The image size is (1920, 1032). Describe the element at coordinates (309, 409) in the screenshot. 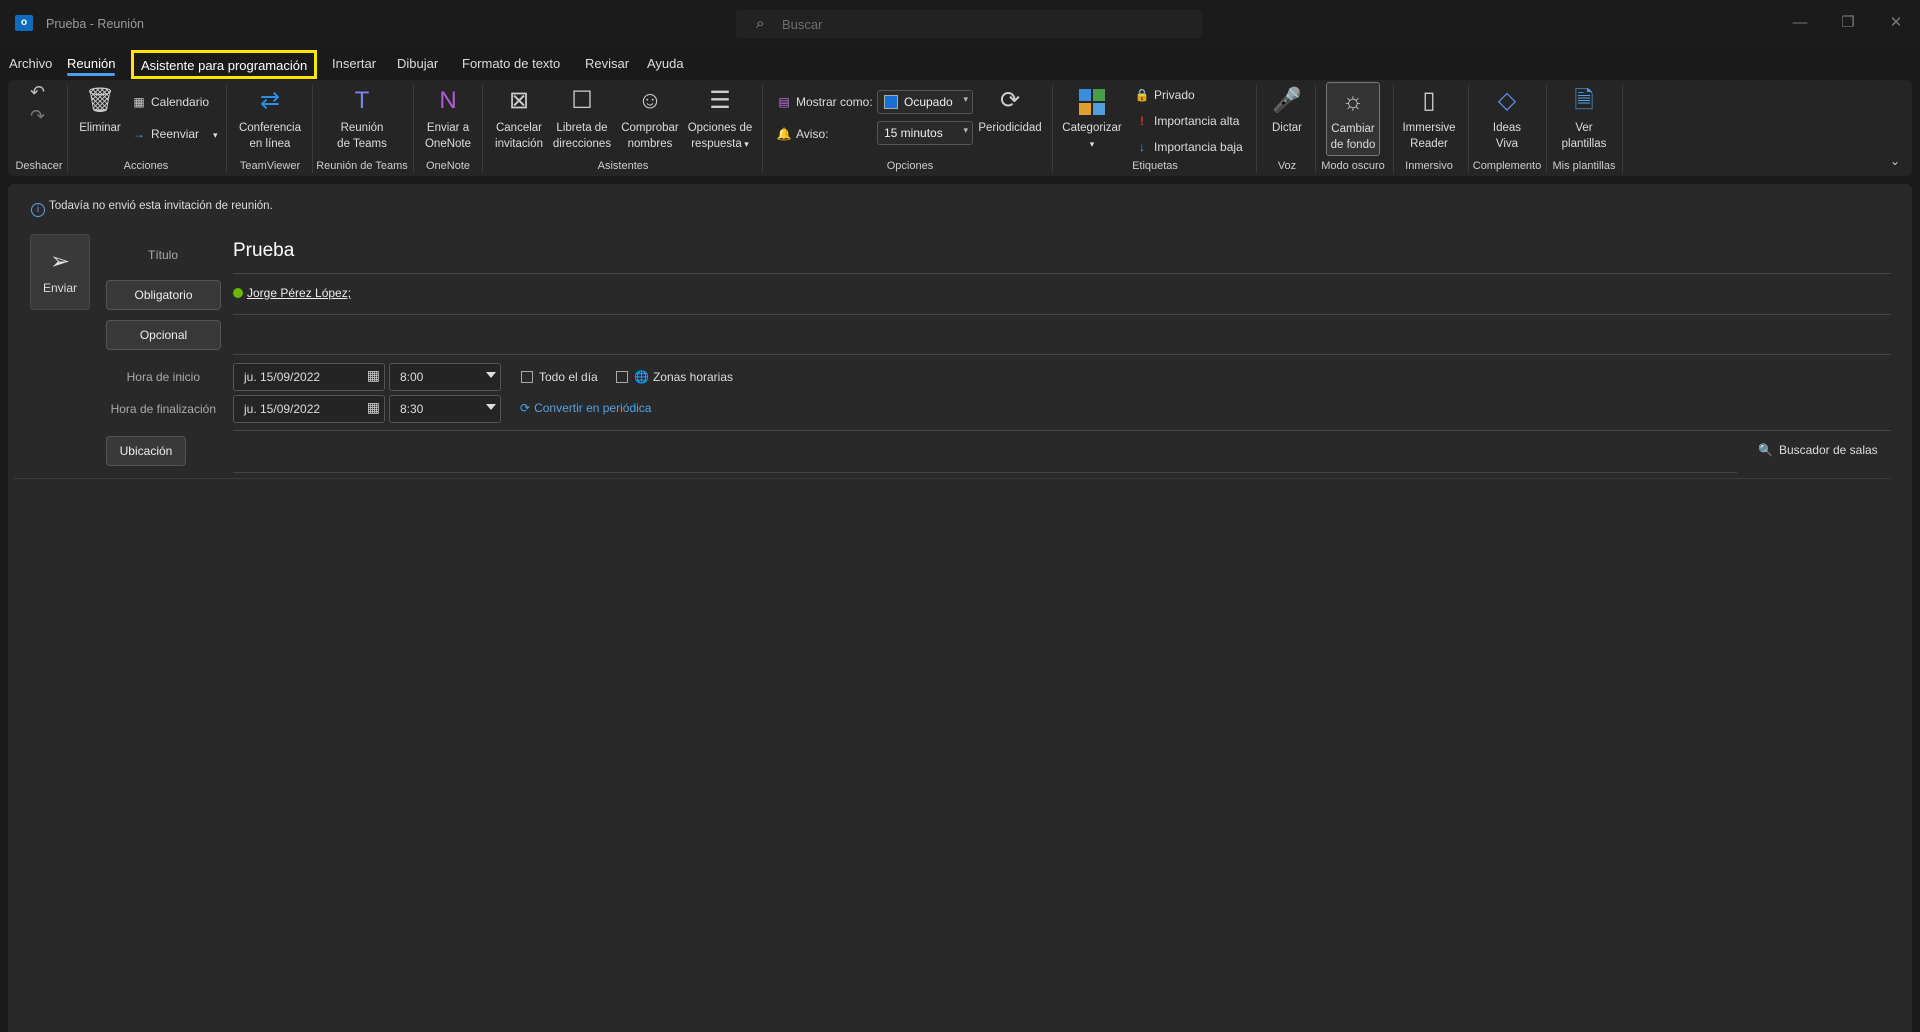

I see `end-date-field: ju. 15/09/2022 ▦` at that location.